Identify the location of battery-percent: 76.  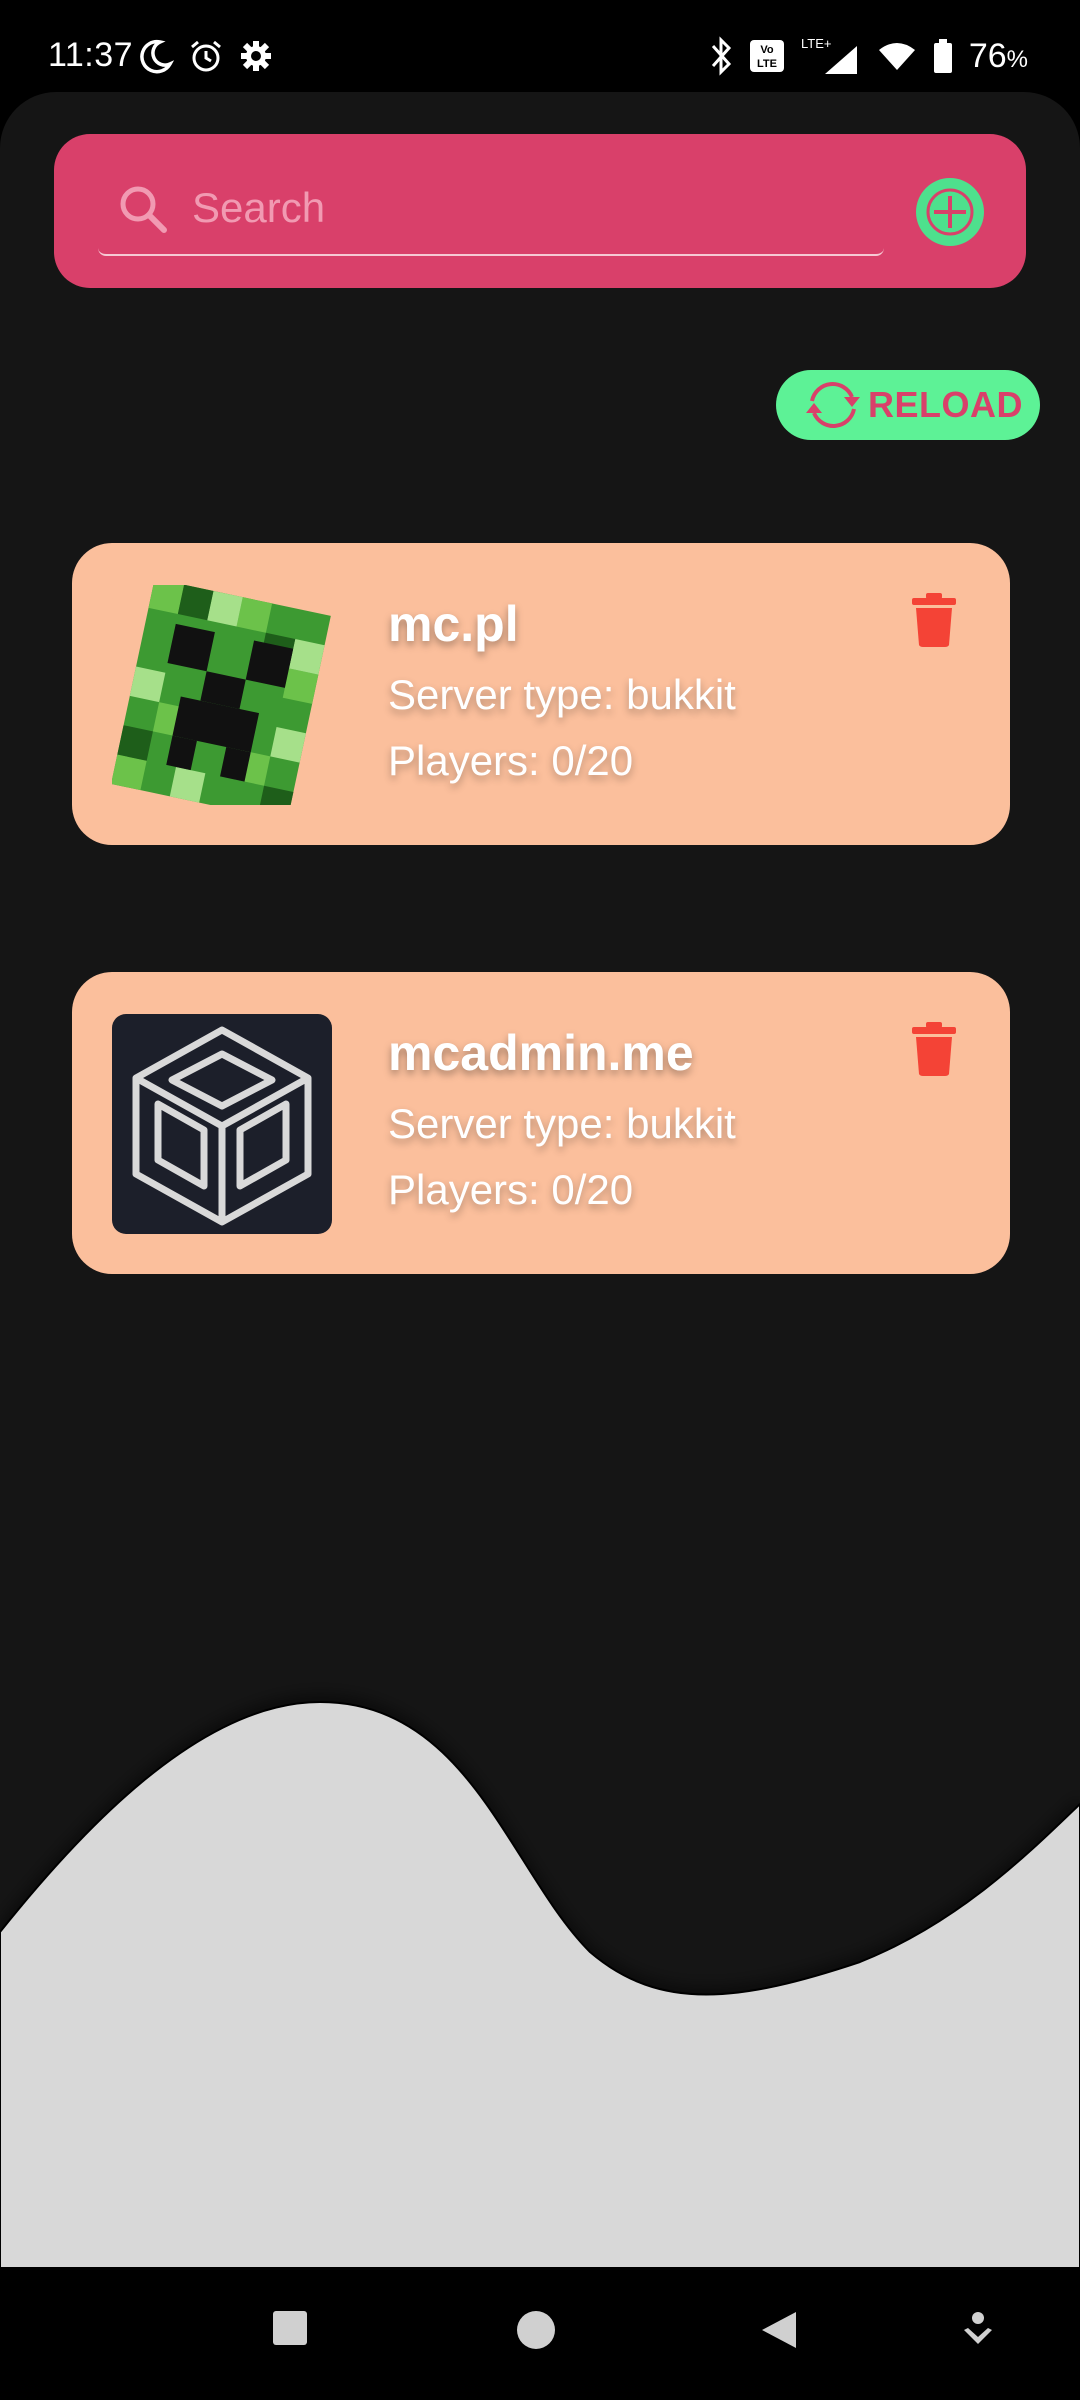
(987, 55).